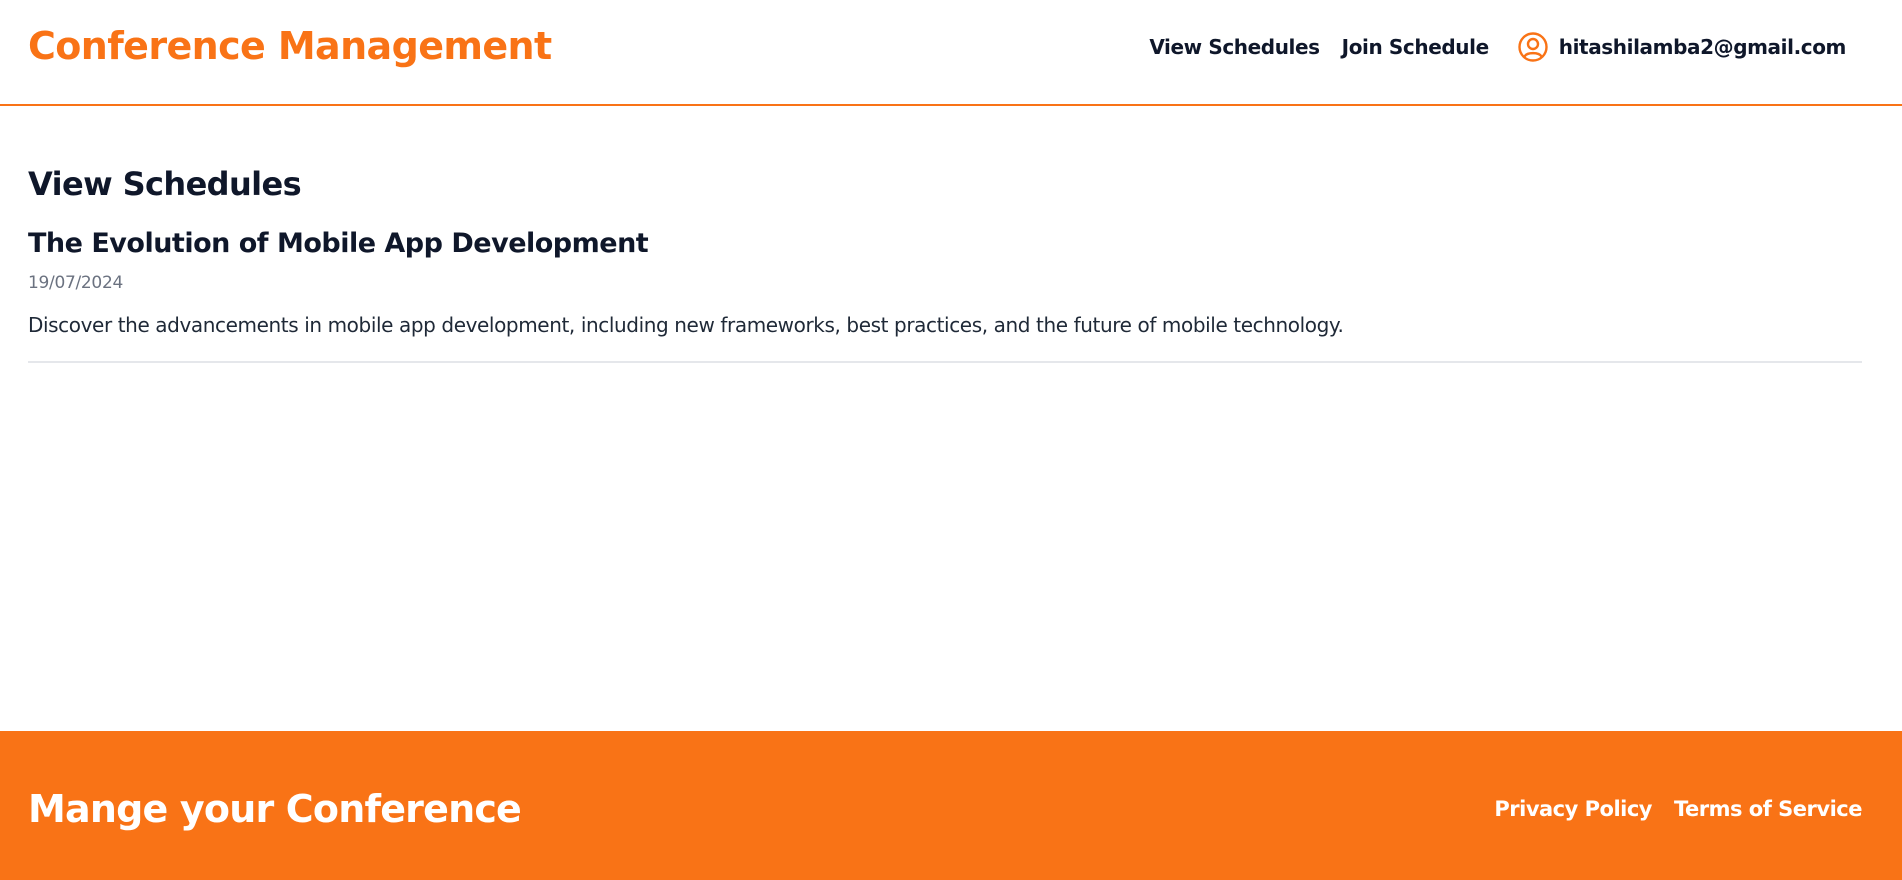 This screenshot has height=880, width=1902. I want to click on schedule-title: The Evolution of Mobile App Development, so click(338, 243).